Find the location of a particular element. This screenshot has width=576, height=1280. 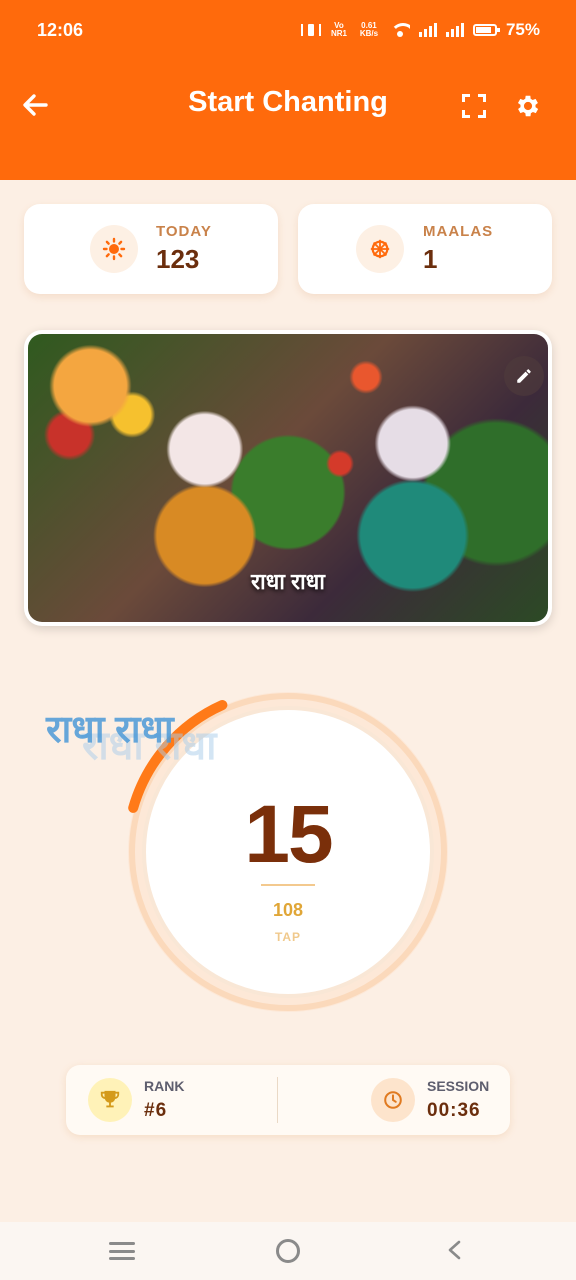

tap-label: TAP is located at coordinates (288, 937).